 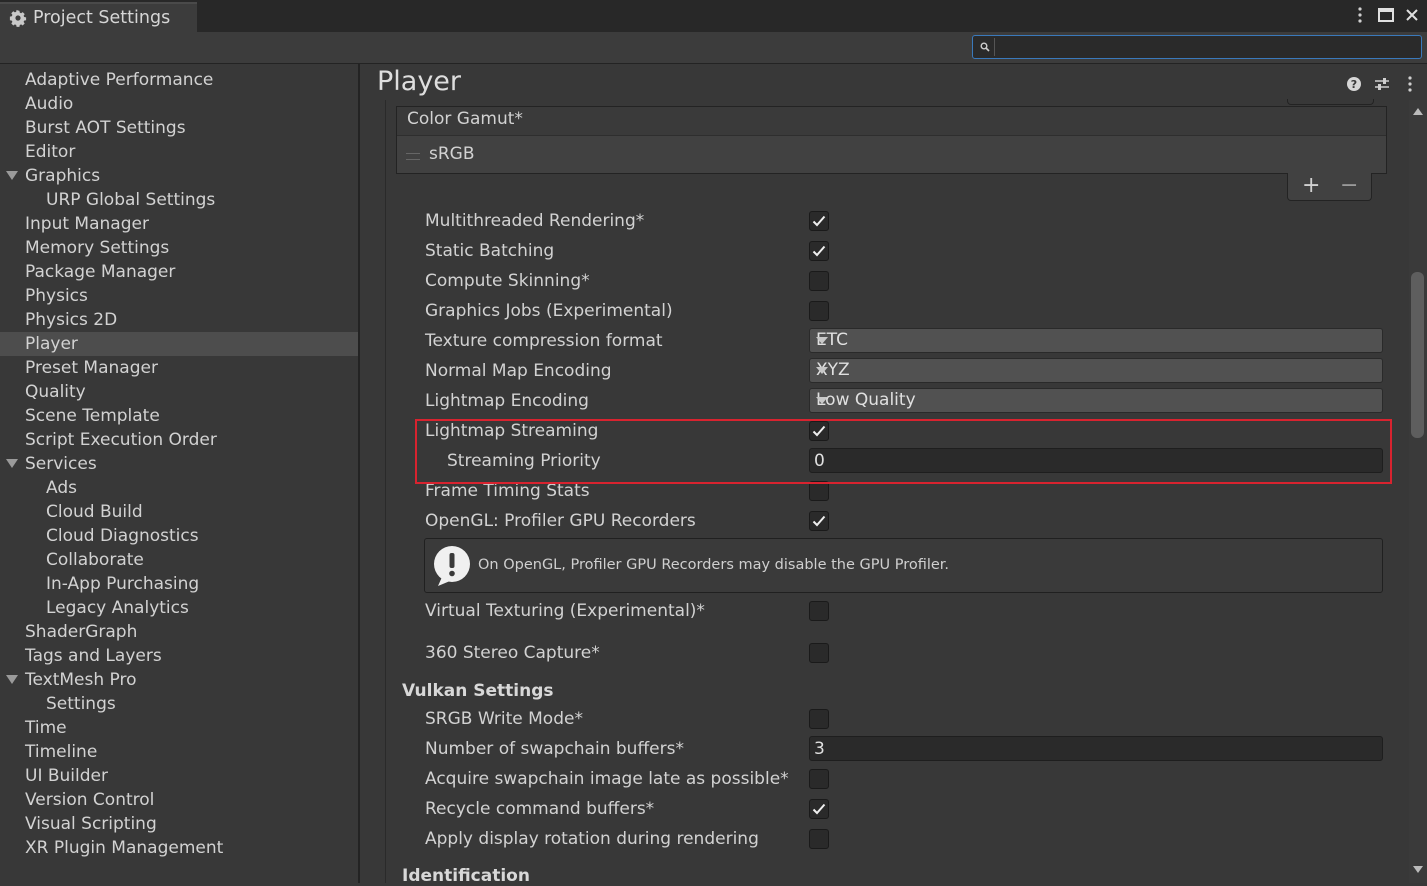 I want to click on setting-label: Texture compression format, so click(x=544, y=341).